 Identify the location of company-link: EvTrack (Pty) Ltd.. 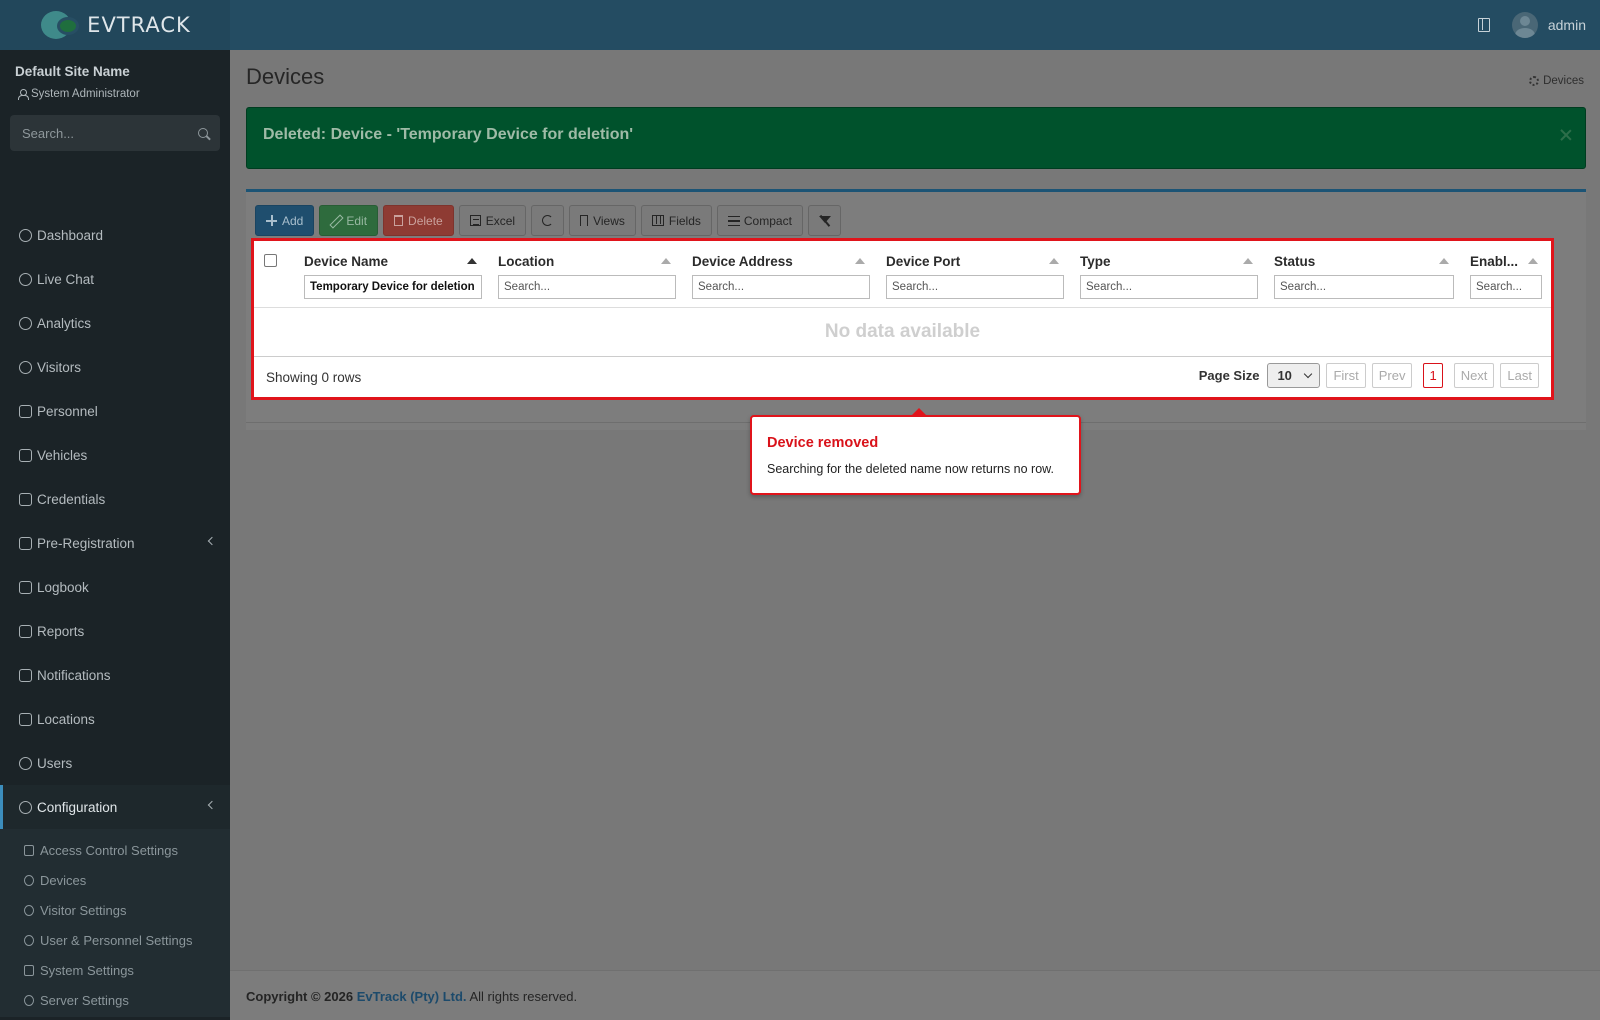
(412, 996).